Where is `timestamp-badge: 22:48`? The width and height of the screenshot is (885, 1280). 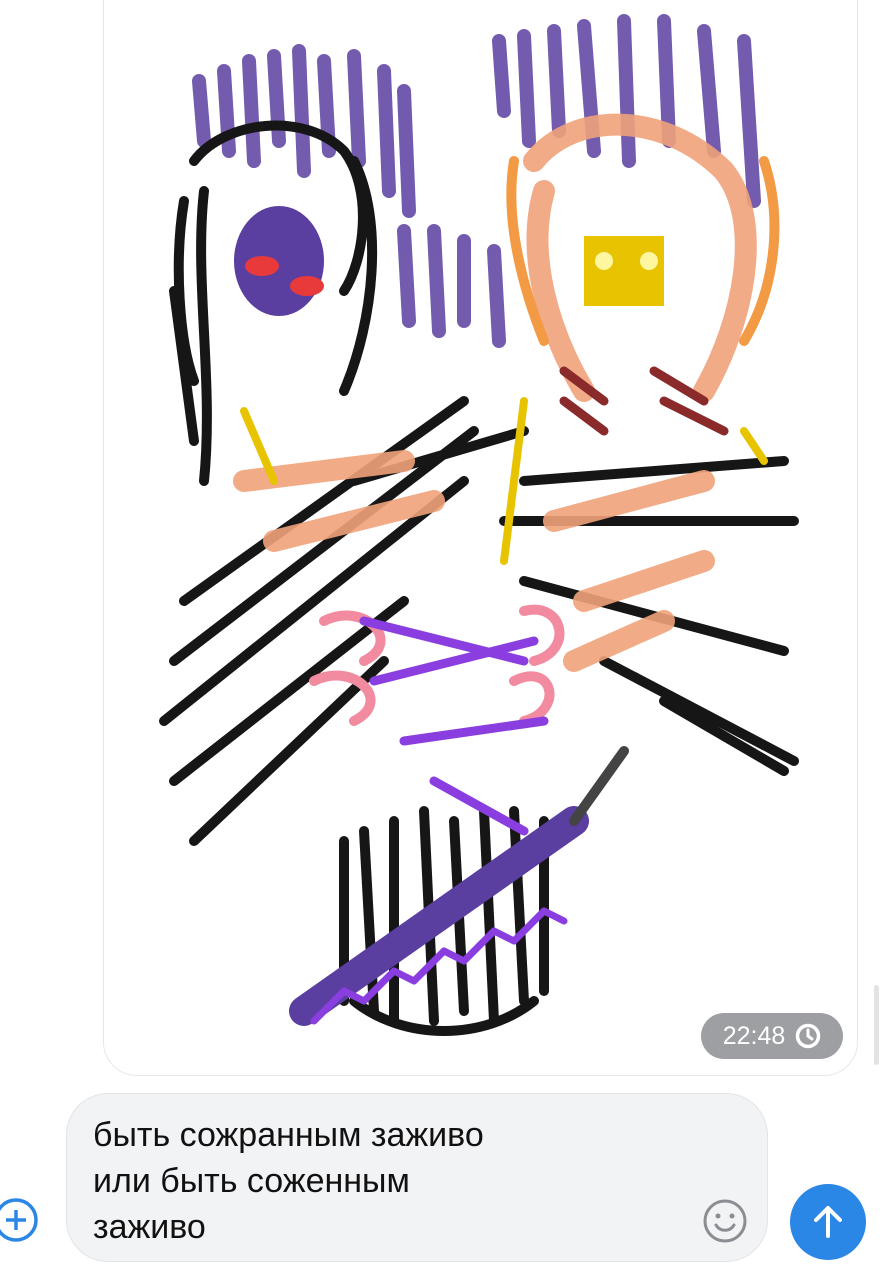
timestamp-badge: 22:48 is located at coordinates (772, 1036).